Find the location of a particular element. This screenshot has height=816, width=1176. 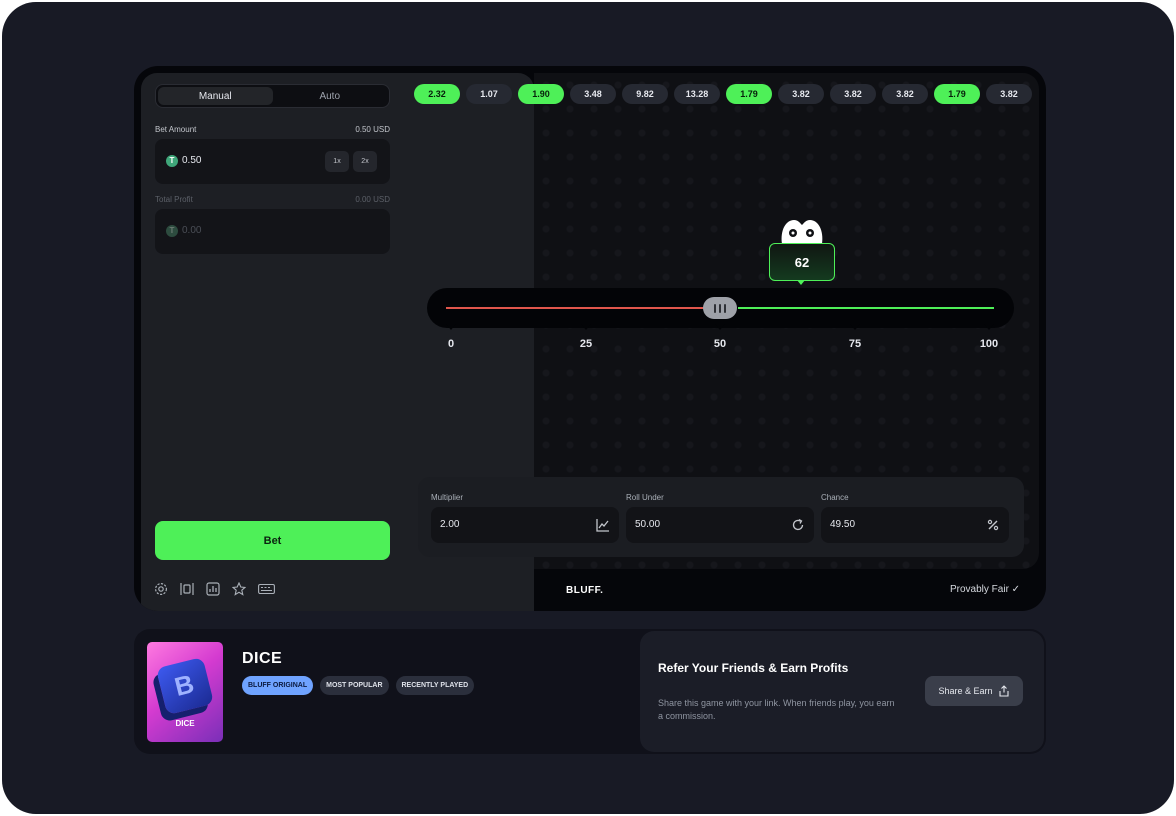

thumbnail-label: DICE is located at coordinates (185, 723).